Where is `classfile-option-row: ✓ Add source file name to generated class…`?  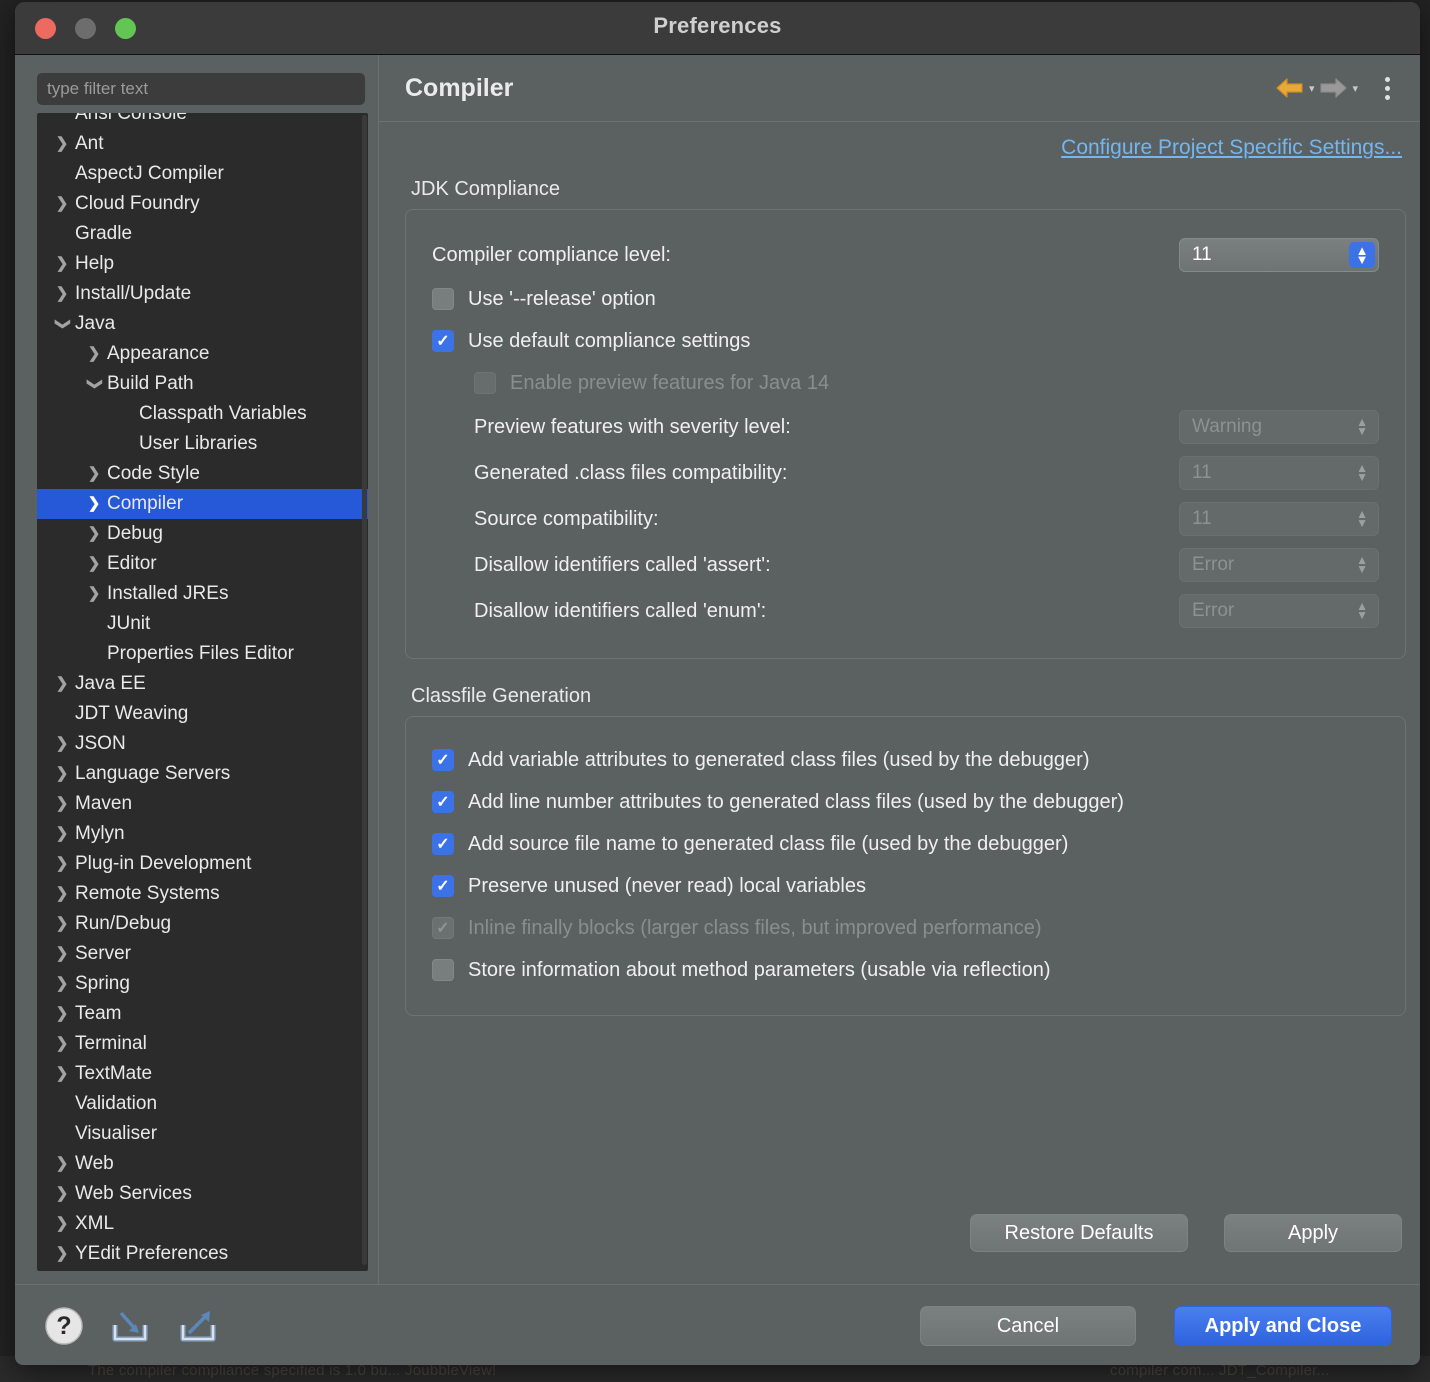
classfile-option-row: ✓ Add source file name to generated class… is located at coordinates (905, 844).